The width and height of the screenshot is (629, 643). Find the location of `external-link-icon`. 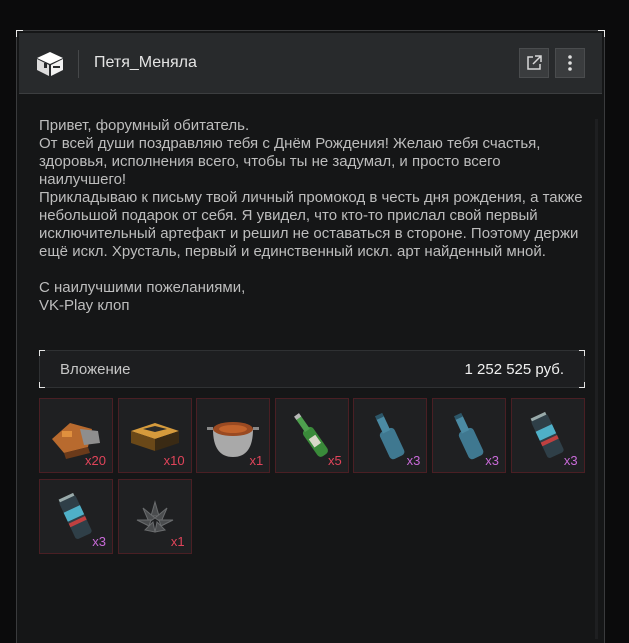

external-link-icon is located at coordinates (534, 62).